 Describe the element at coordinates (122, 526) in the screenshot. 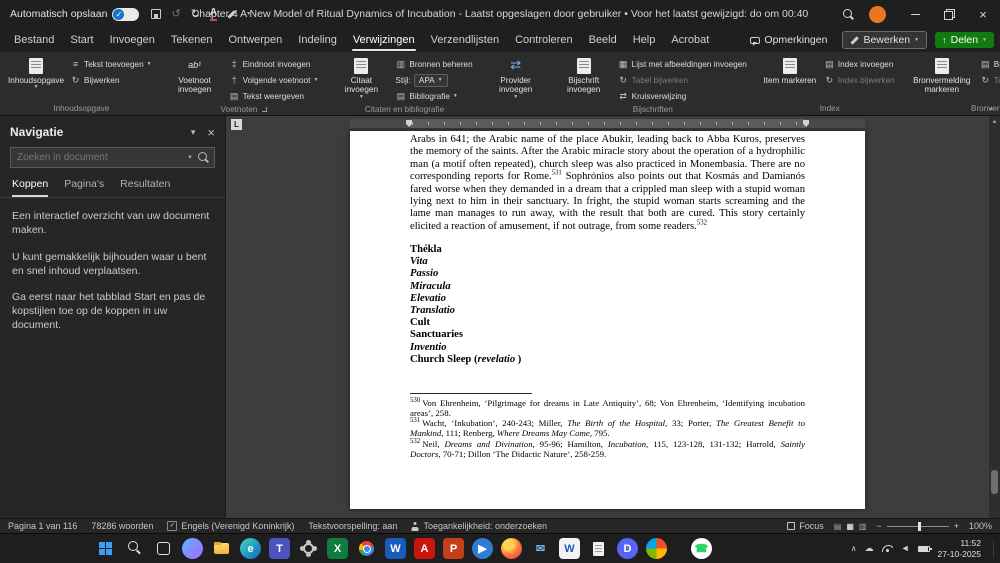

I see `word-count: 78286 woorden` at that location.